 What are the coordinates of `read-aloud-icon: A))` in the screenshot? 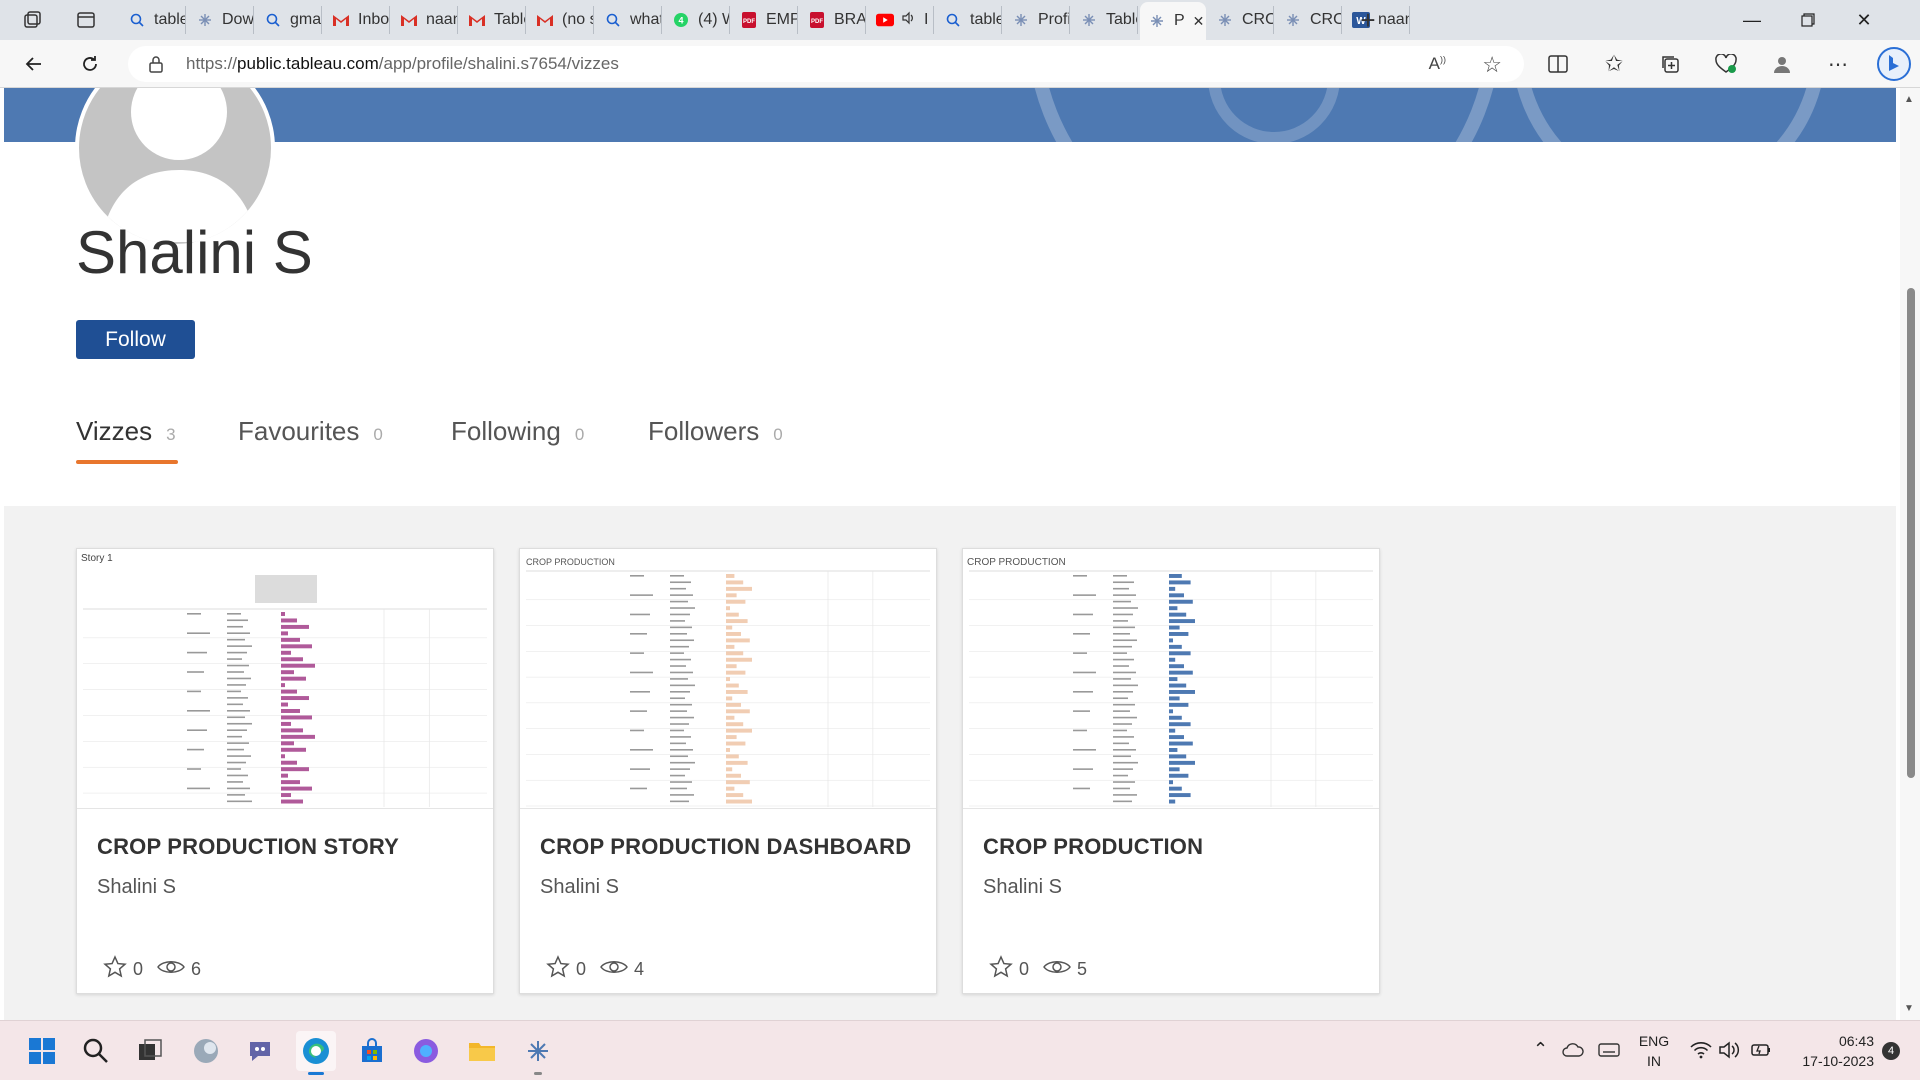 It's located at (1437, 64).